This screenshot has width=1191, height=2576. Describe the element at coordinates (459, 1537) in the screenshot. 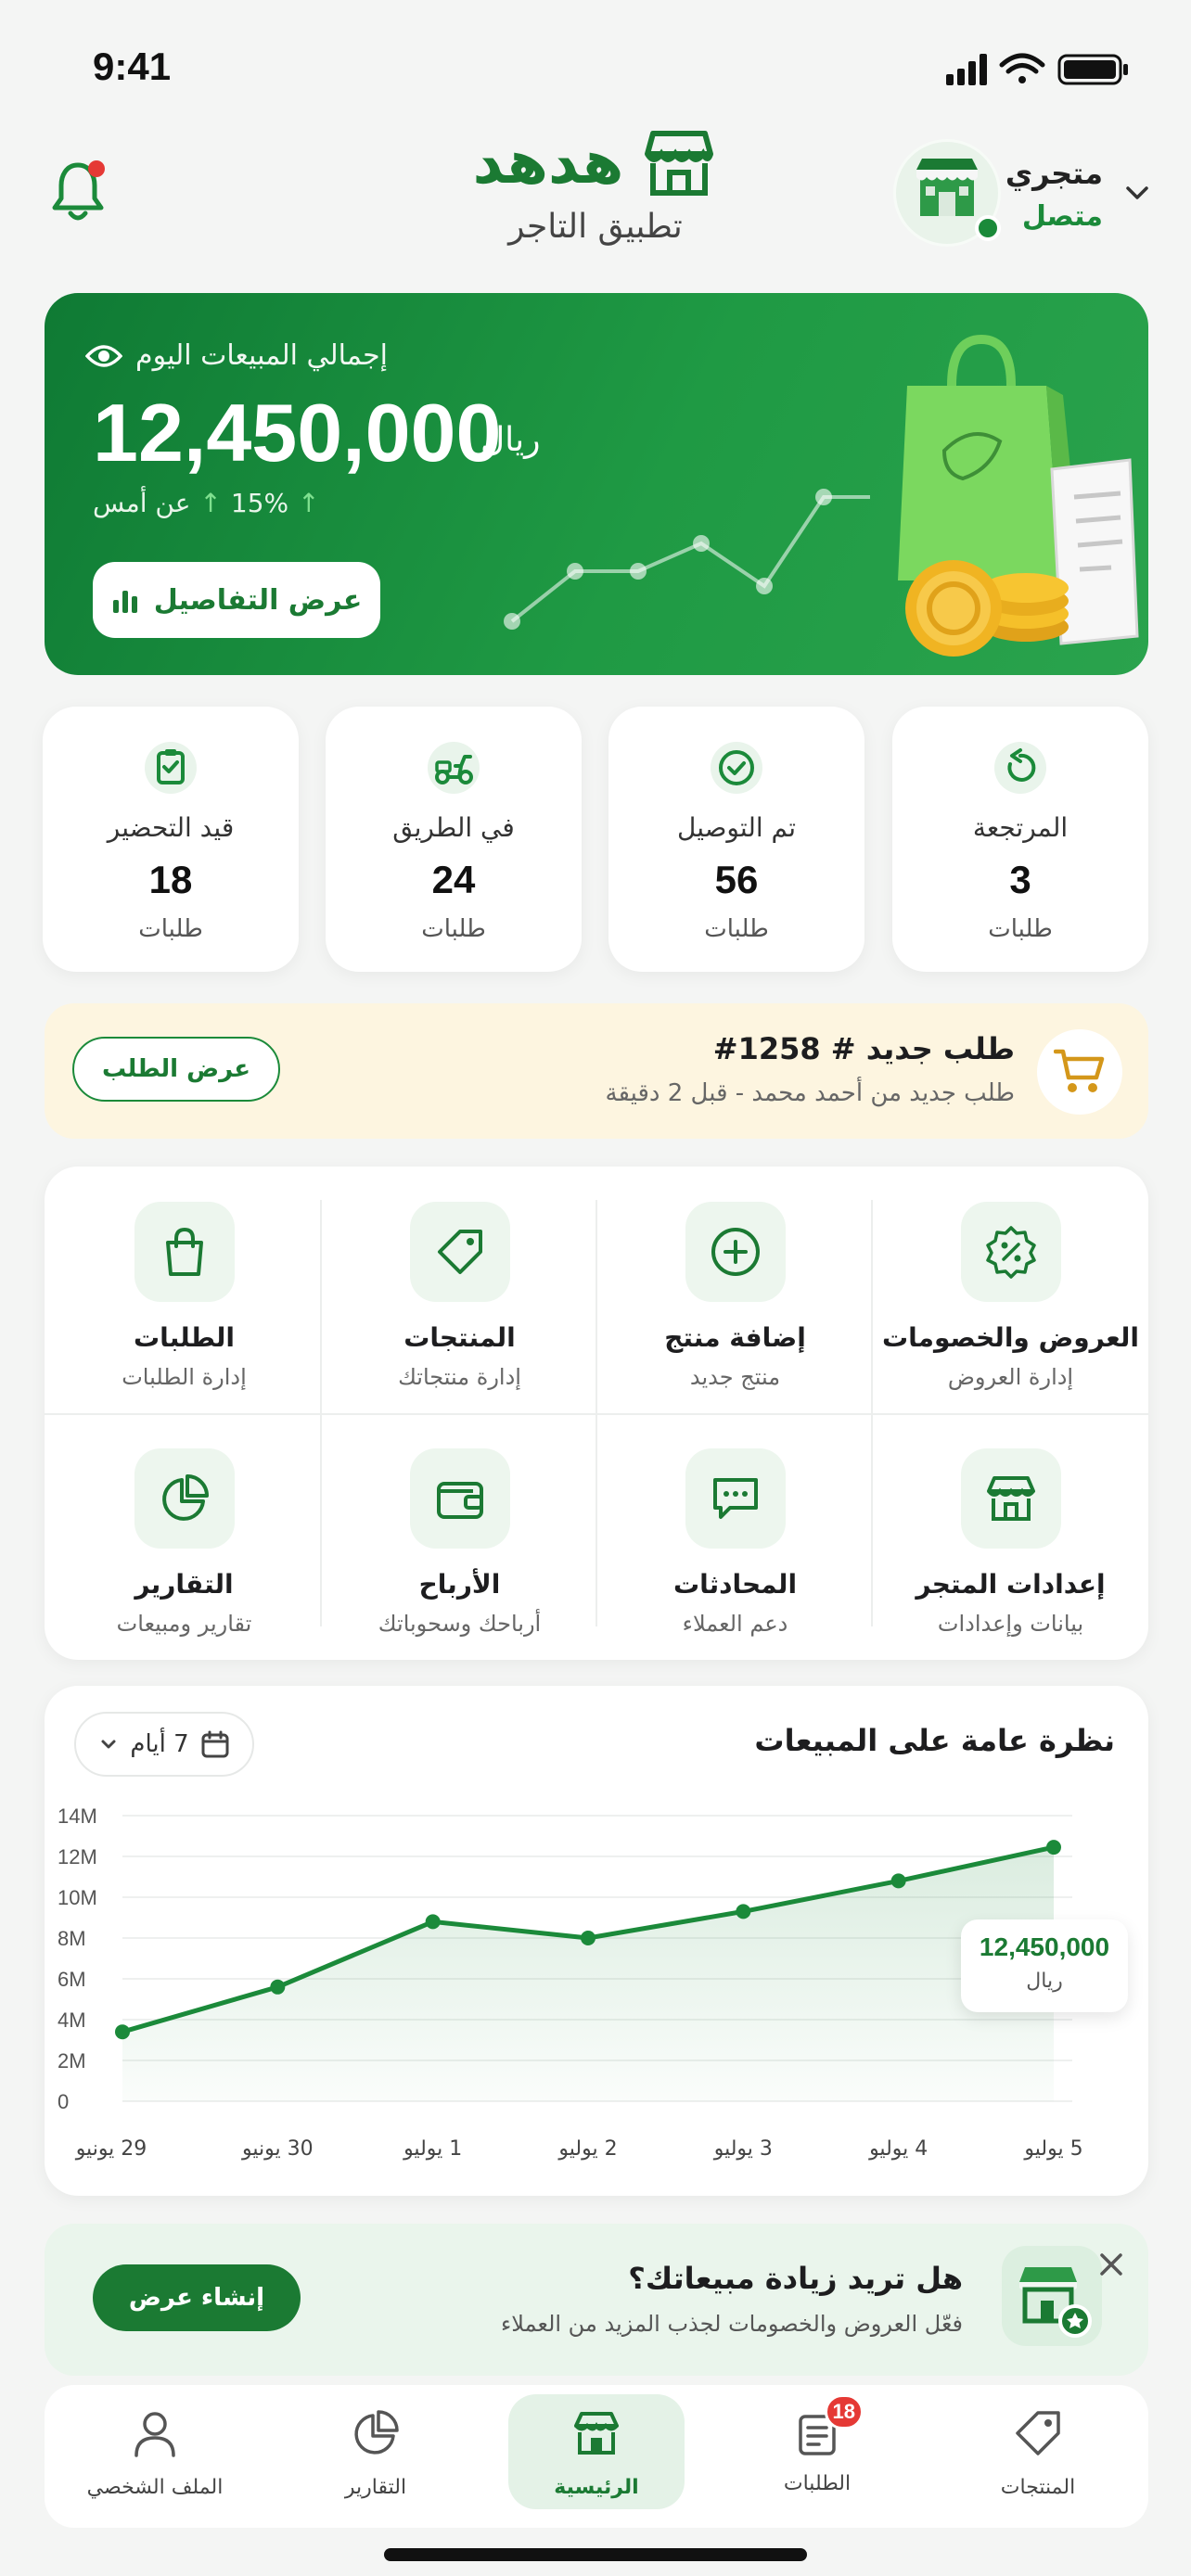

I see `action-earnings: الأرباح أرباحك وسحوباتك` at that location.